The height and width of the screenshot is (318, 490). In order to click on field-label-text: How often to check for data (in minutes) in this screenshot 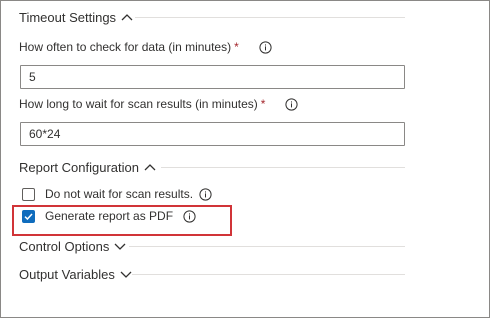, I will do `click(125, 47)`.